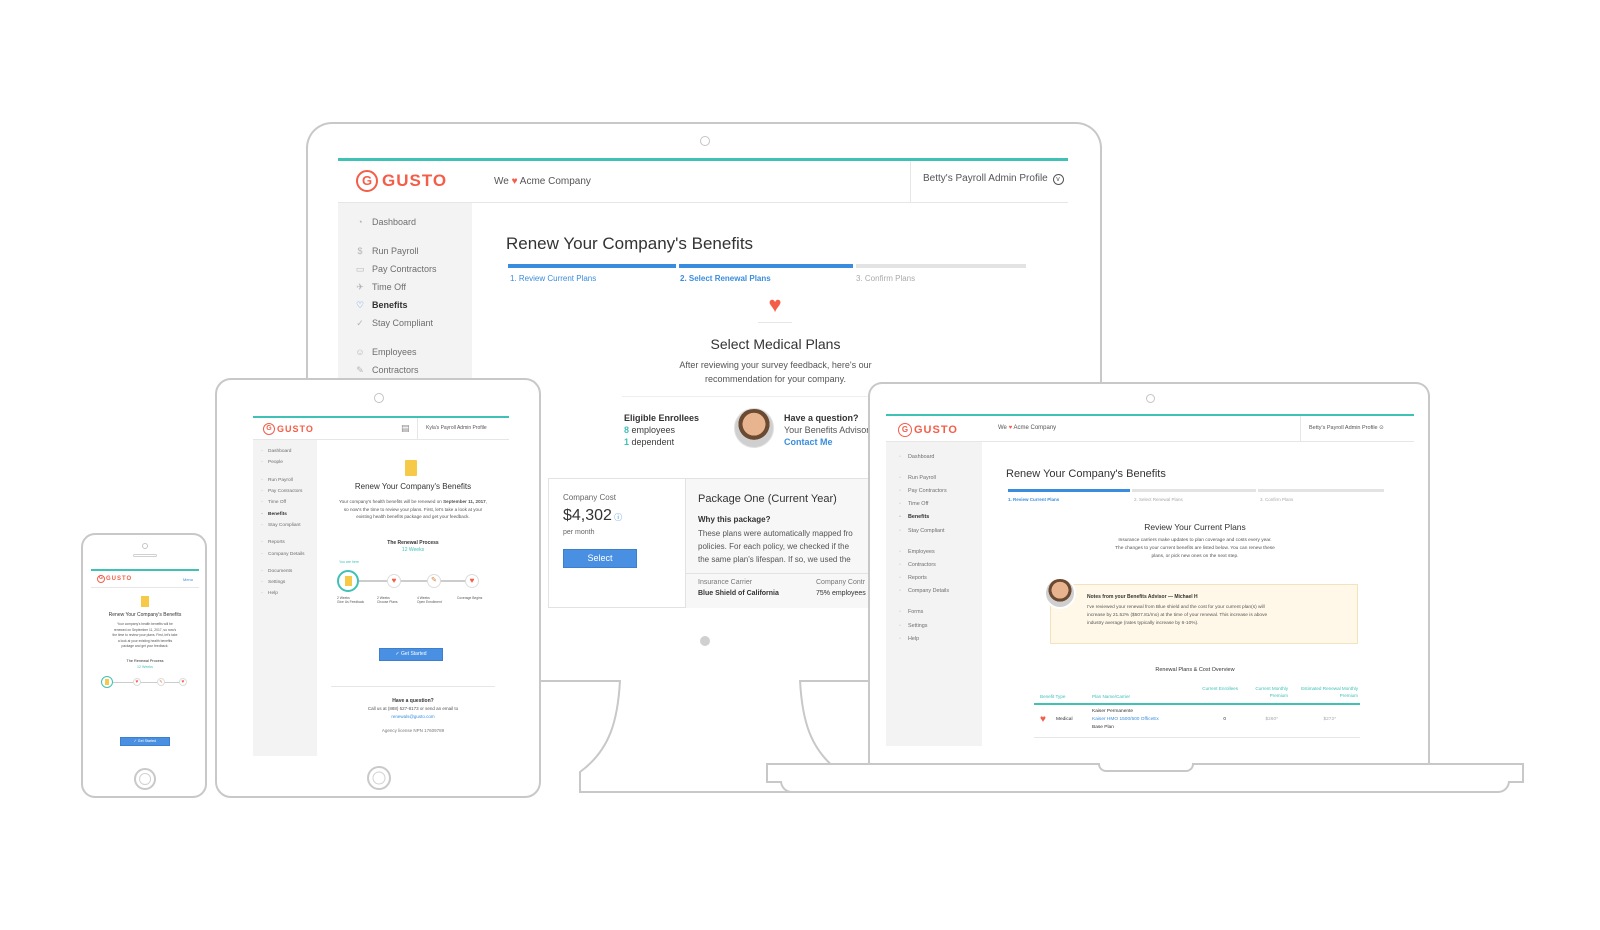 The width and height of the screenshot is (1600, 930). What do you see at coordinates (589, 497) in the screenshot?
I see `cost-label: Company Cost` at bounding box center [589, 497].